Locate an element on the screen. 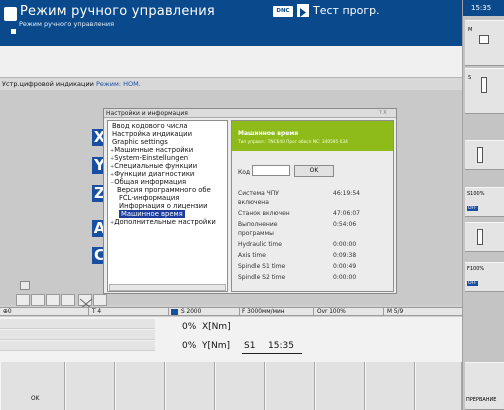  time-row-label: Axis time is located at coordinates (252, 255).